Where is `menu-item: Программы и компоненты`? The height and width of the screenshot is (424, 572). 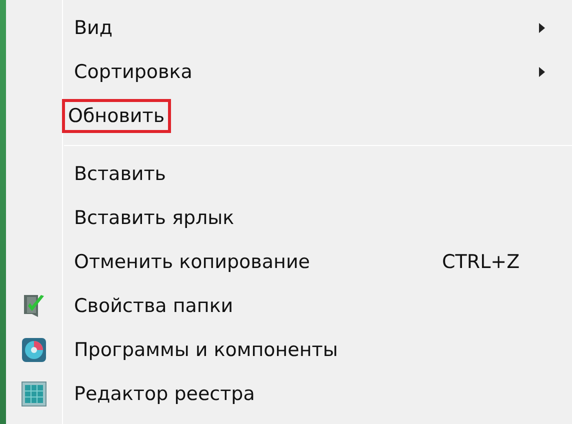
menu-item: Программы и компоненты is located at coordinates (206, 350).